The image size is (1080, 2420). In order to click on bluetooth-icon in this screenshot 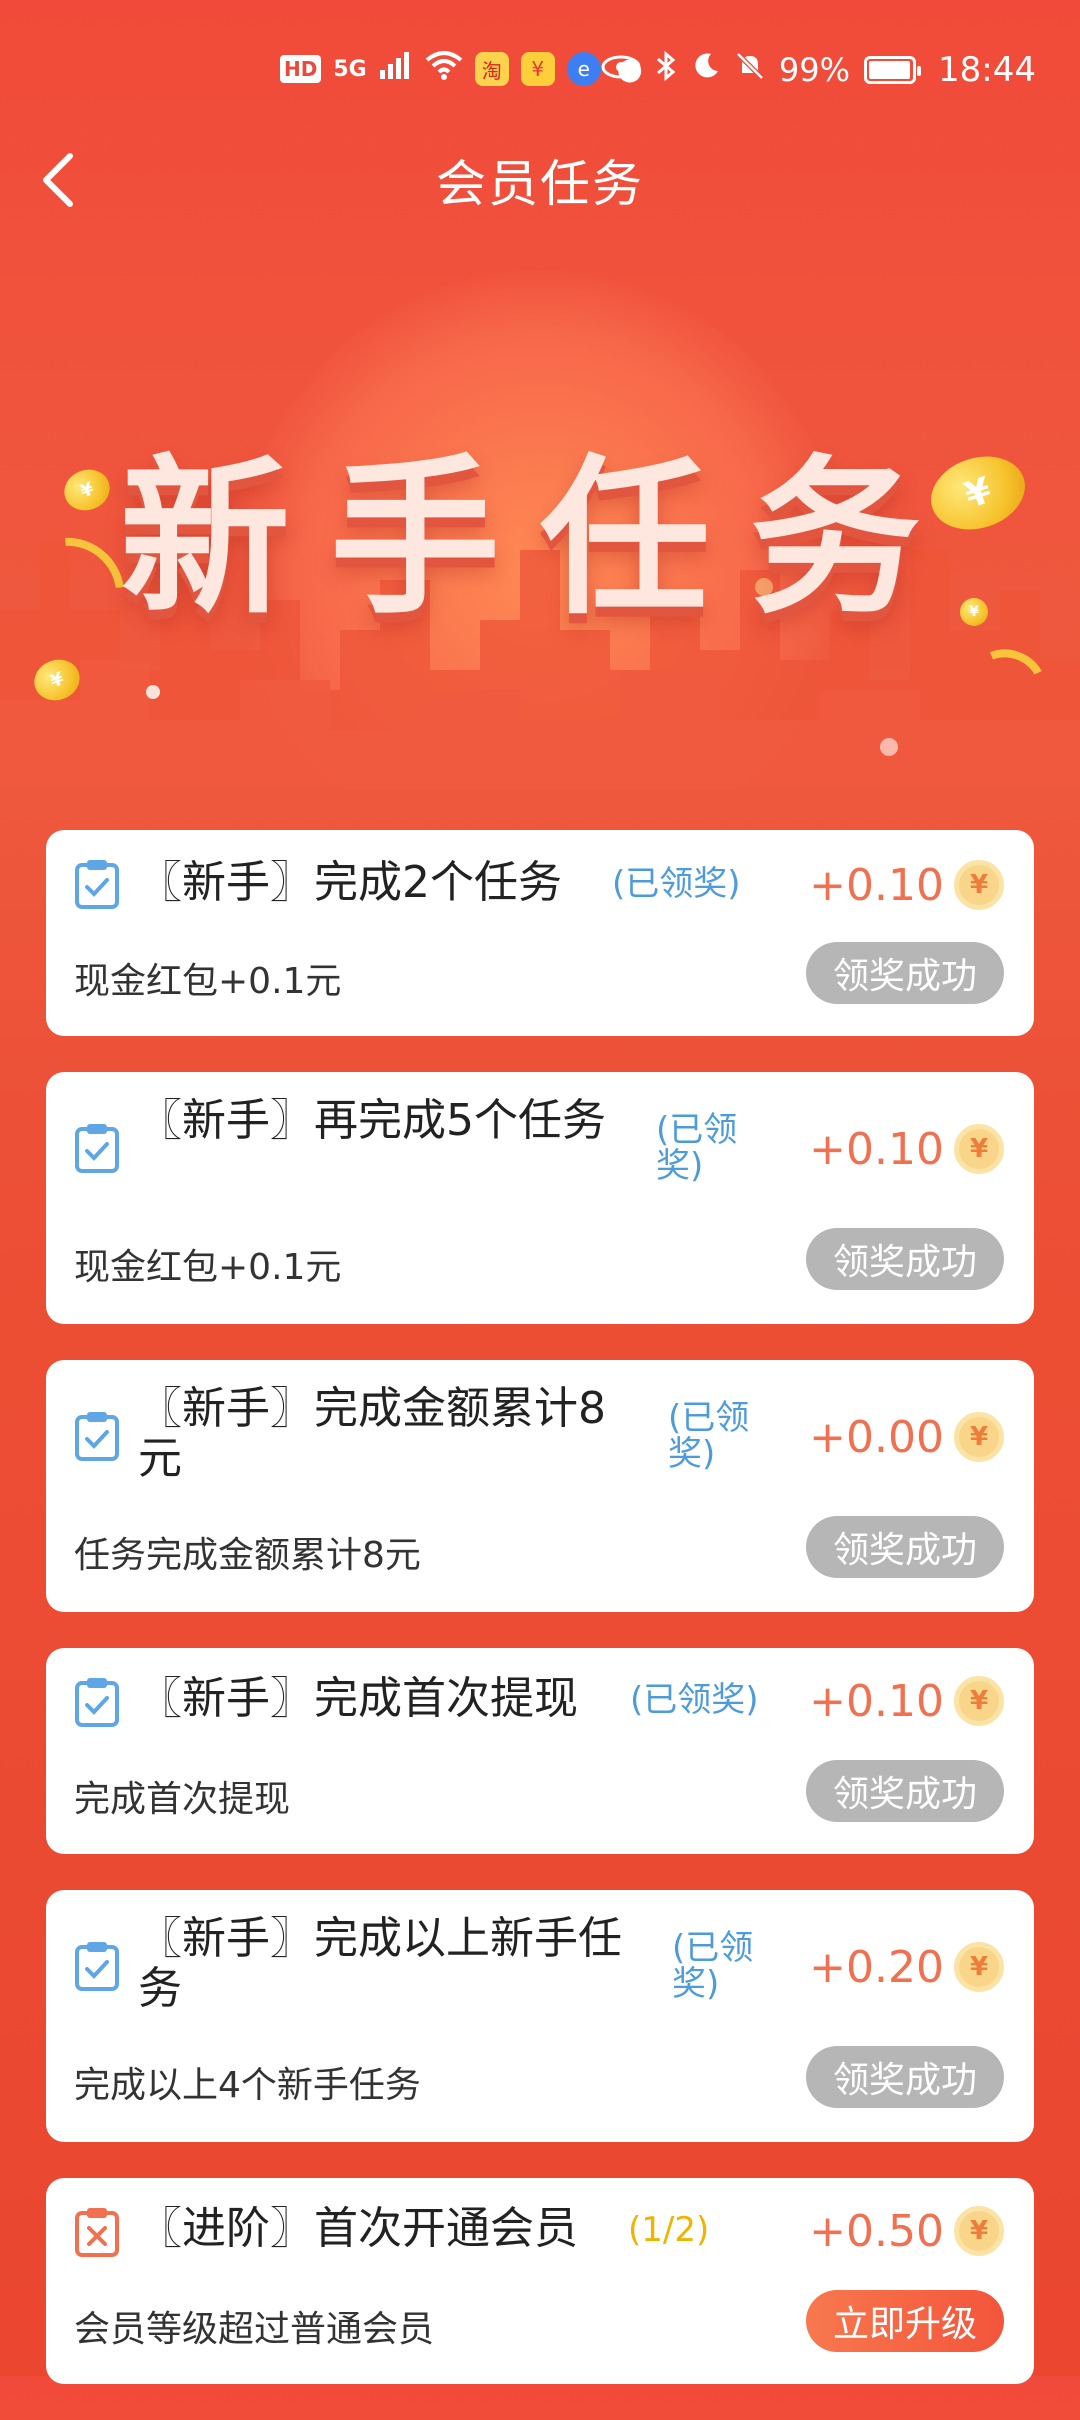, I will do `click(666, 70)`.